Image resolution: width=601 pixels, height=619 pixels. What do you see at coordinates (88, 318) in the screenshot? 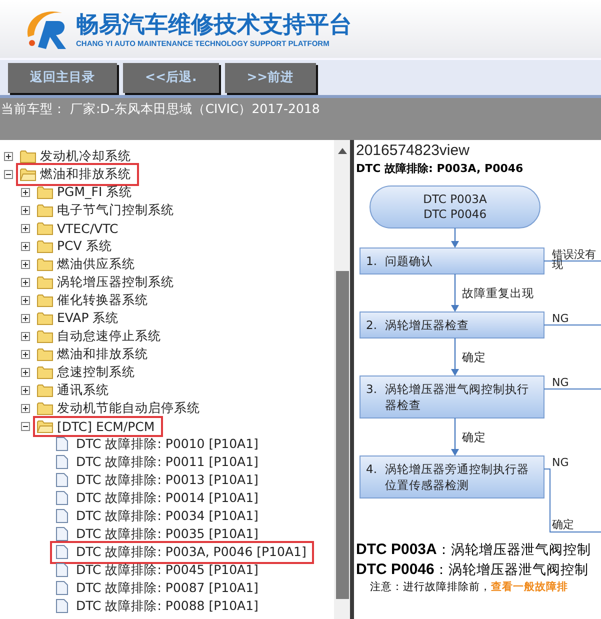
I see `tree-item: EVAP 系统` at bounding box center [88, 318].